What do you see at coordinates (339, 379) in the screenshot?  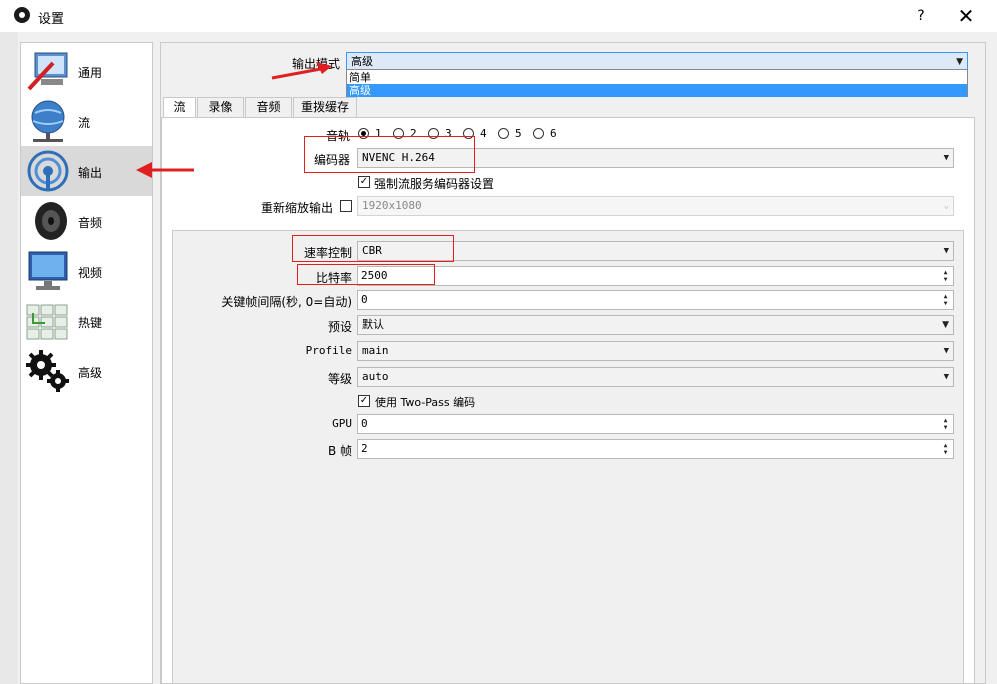 I see `level-label: 等级` at bounding box center [339, 379].